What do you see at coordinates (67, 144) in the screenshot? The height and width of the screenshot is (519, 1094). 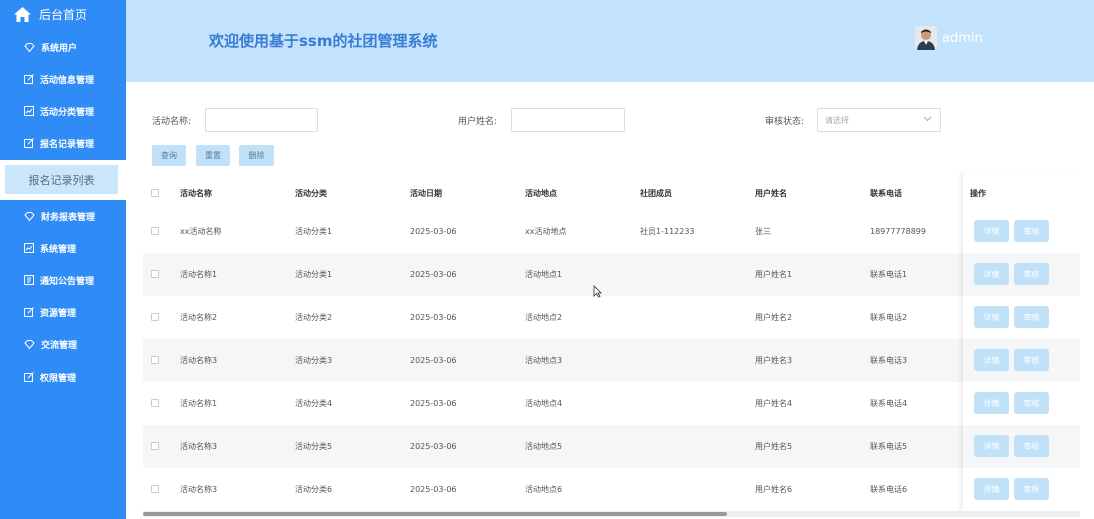 I see `sidebar-item-label: 报名记录管理` at bounding box center [67, 144].